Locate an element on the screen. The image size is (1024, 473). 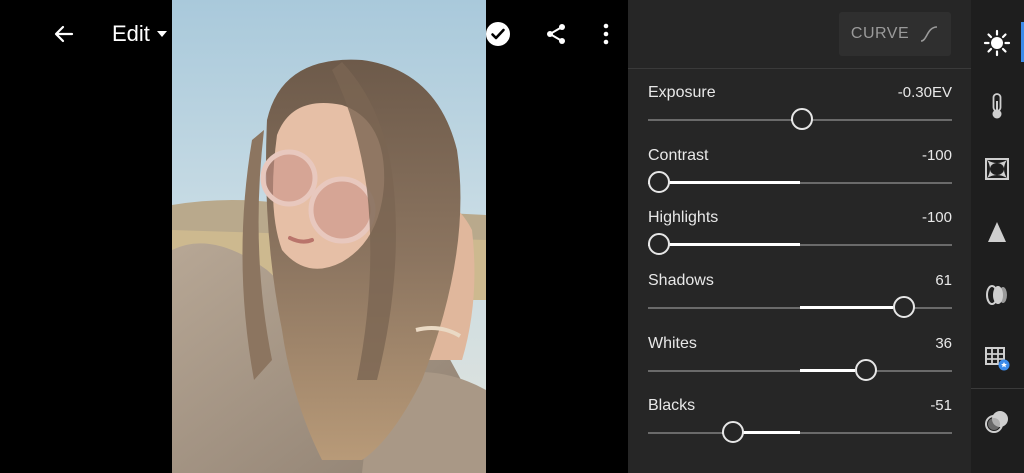
slider-label: Whites is located at coordinates (672, 343).